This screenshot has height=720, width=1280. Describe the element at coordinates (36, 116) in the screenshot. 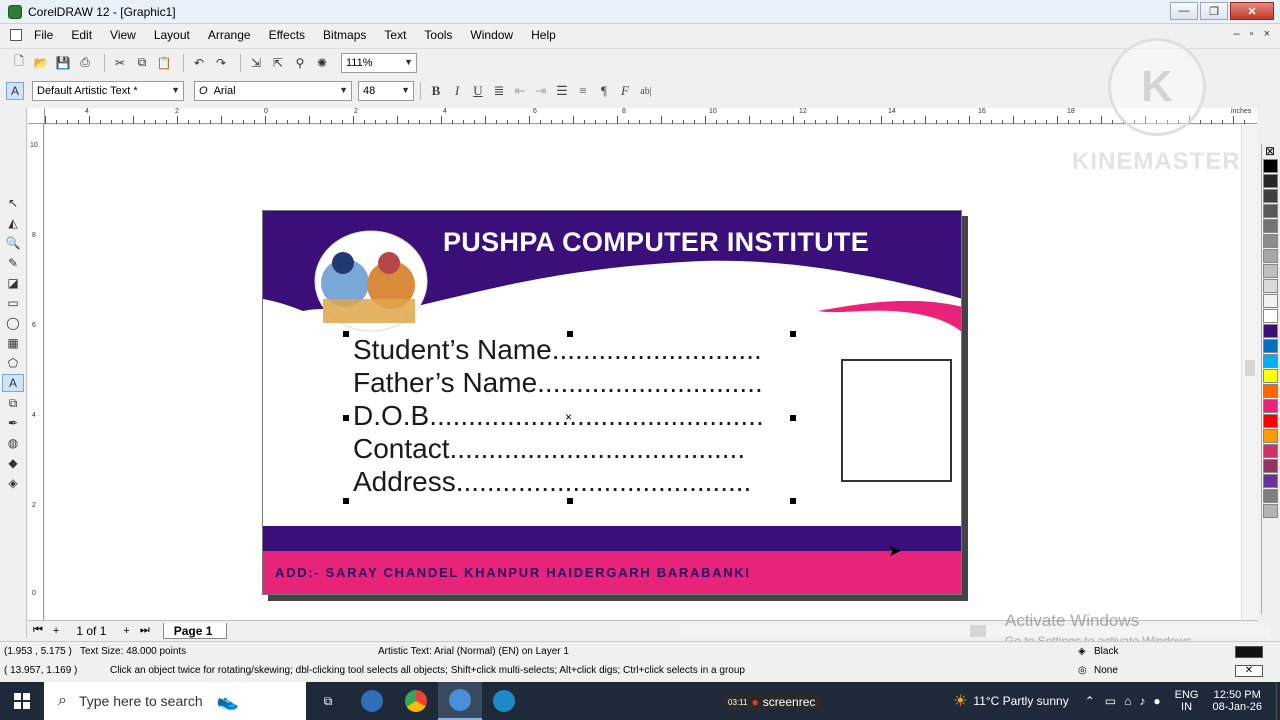

I see `ruler-origin` at that location.